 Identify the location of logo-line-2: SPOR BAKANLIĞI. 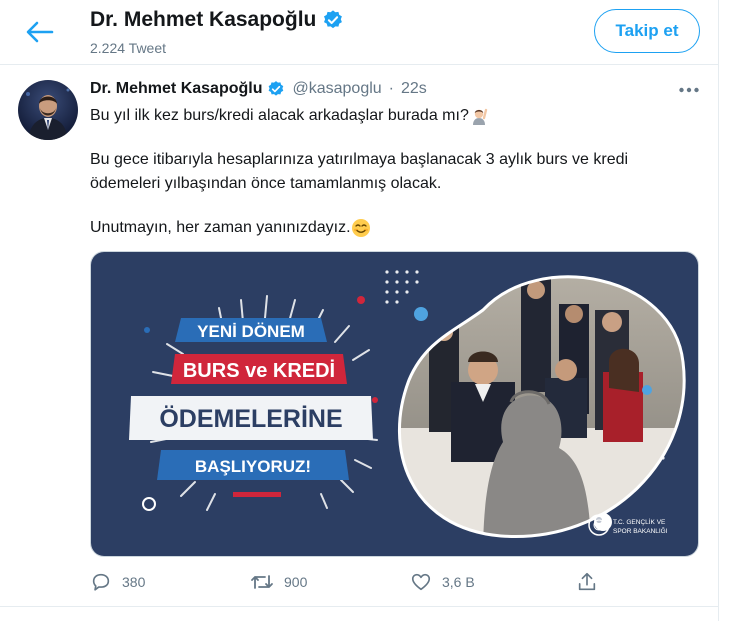
(640, 530).